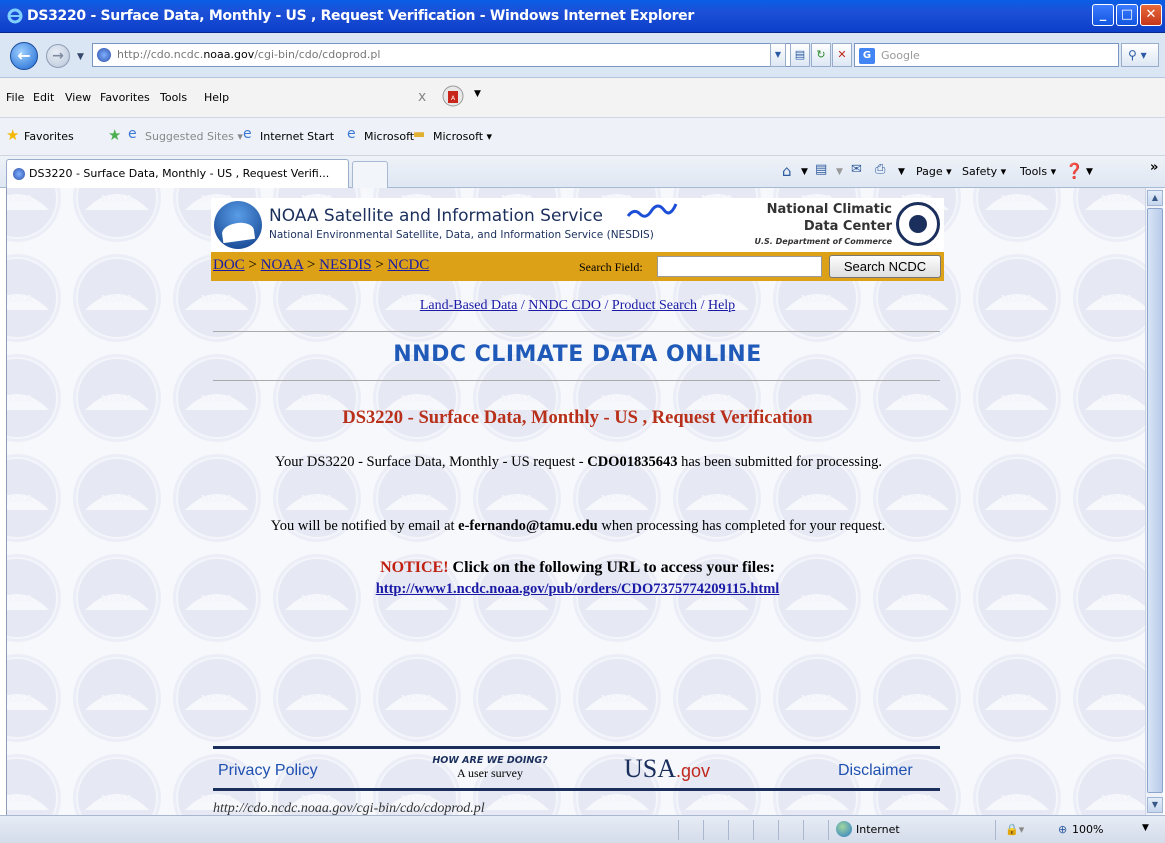 The height and width of the screenshot is (843, 1165). Describe the element at coordinates (900, 55) in the screenshot. I see `search-placeholder: Google` at that location.